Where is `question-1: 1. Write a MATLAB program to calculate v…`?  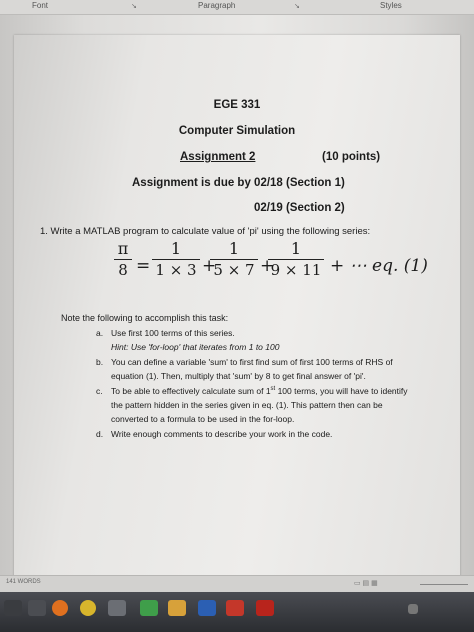
question-1: 1. Write a MATLAB program to calculate v… is located at coordinates (205, 231).